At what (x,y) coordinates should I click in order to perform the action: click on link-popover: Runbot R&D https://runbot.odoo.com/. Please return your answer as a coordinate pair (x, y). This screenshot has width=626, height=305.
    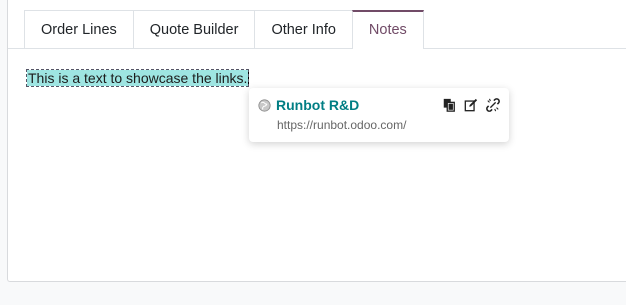
    Looking at the image, I should click on (379, 115).